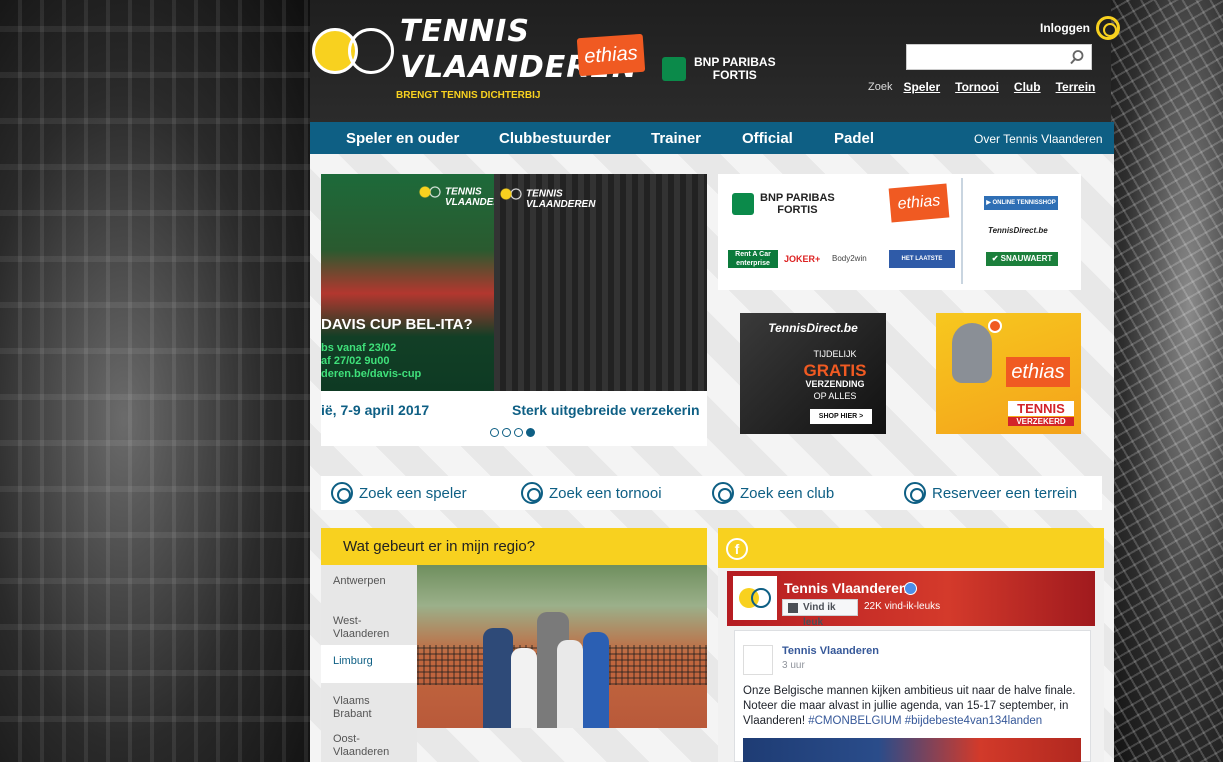  I want to click on ethias-sponsor-logo: ethias, so click(611, 55).